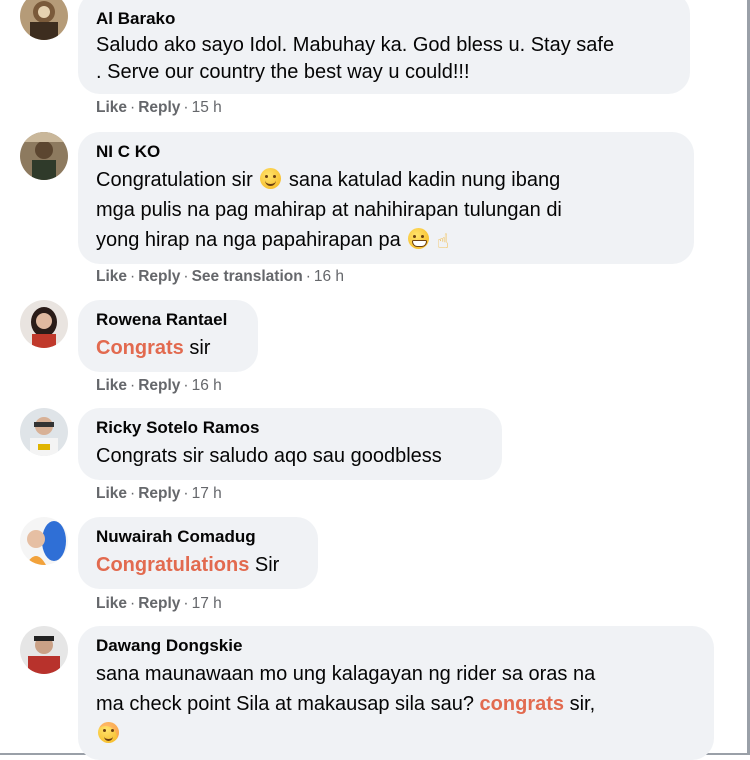  What do you see at coordinates (290, 428) in the screenshot?
I see `comment-author: Ricky Sotelo Ramos` at bounding box center [290, 428].